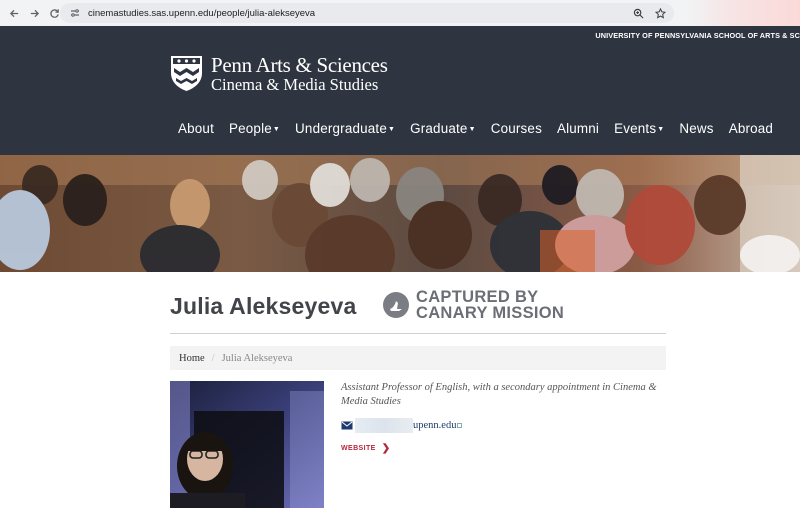 The image size is (800, 508). I want to click on breadcrumb: Home / Julia Alekseyeva, so click(418, 358).